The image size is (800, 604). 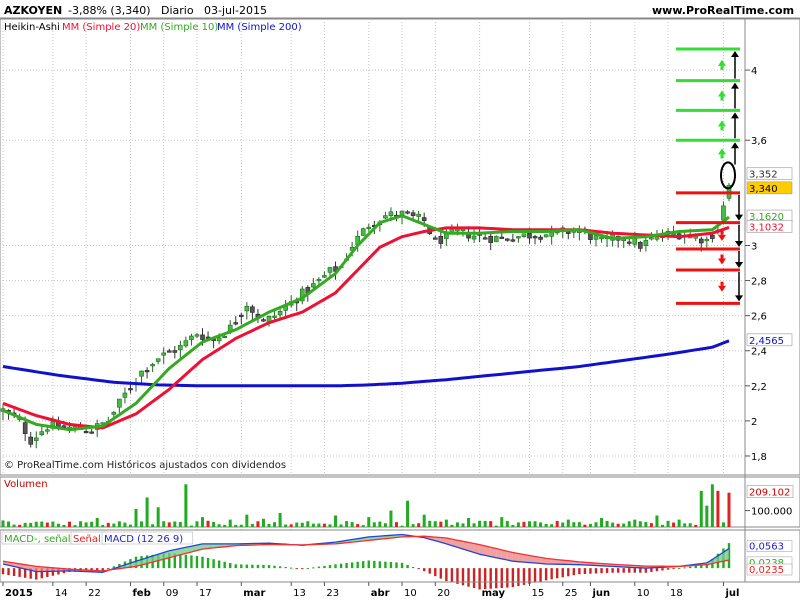 What do you see at coordinates (101, 27) in the screenshot?
I see `legend-ma20: MM (Simple 20)` at bounding box center [101, 27].